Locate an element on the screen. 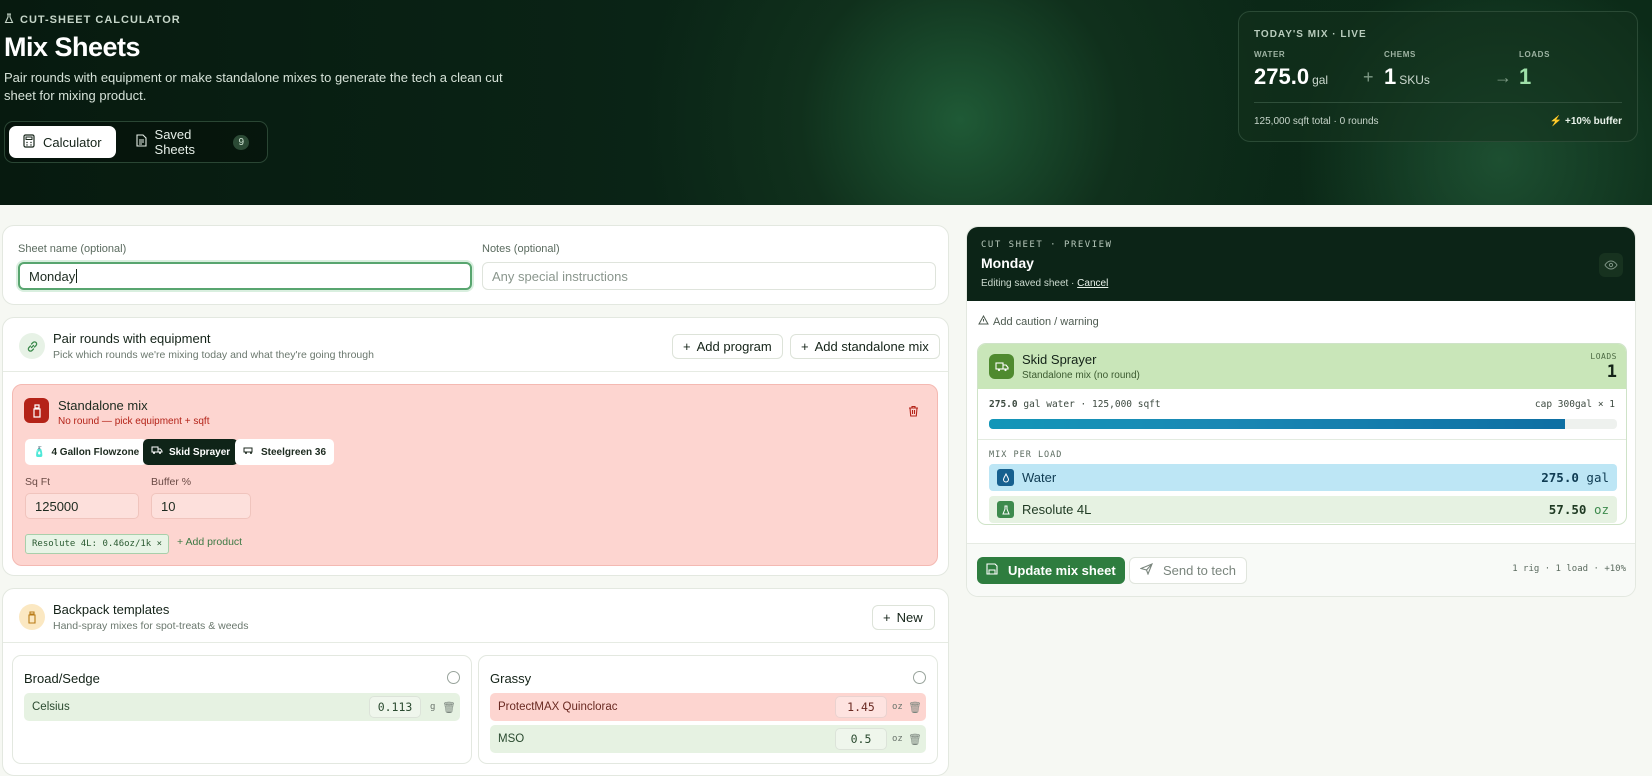 This screenshot has width=1652, height=776. equipment-option-skid-sprayer: Skid Sprayer is located at coordinates (191, 452).